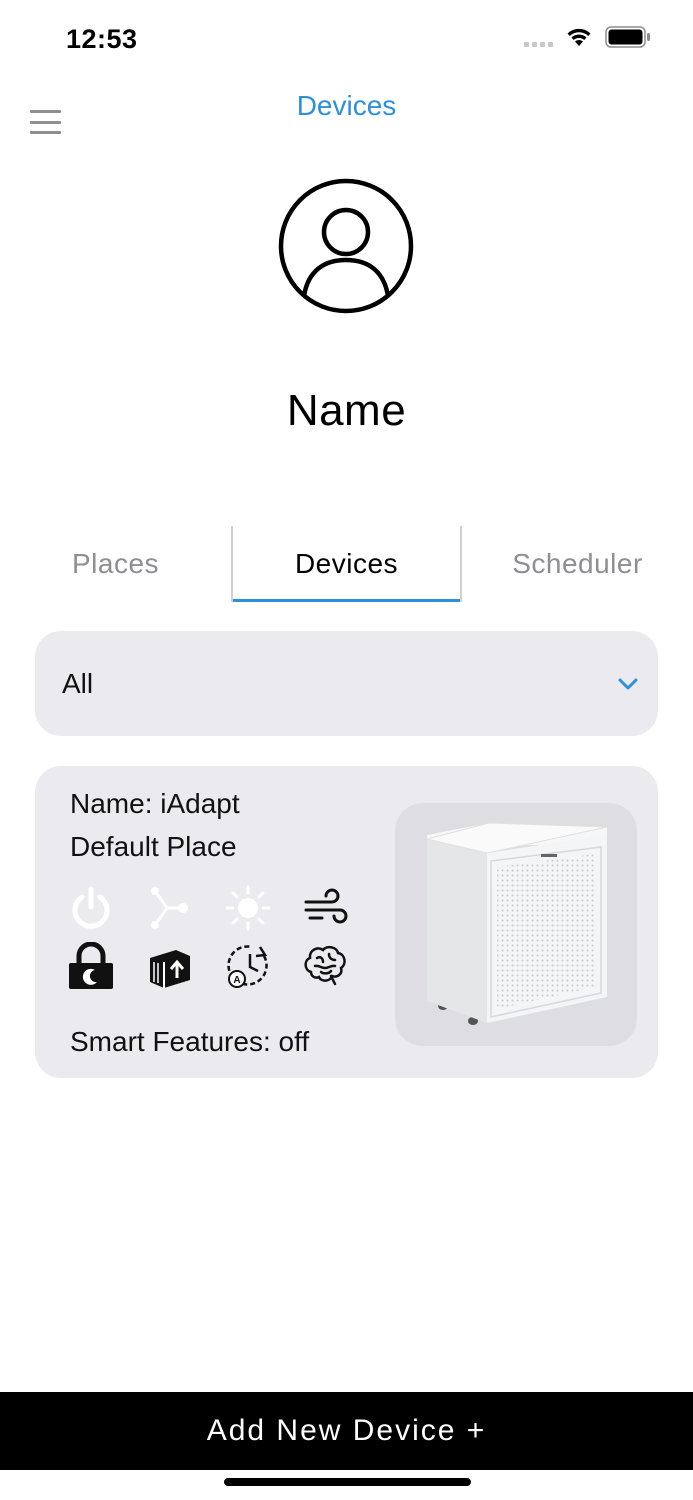  Describe the element at coordinates (115, 564) in the screenshot. I see `tab-places: Places` at that location.